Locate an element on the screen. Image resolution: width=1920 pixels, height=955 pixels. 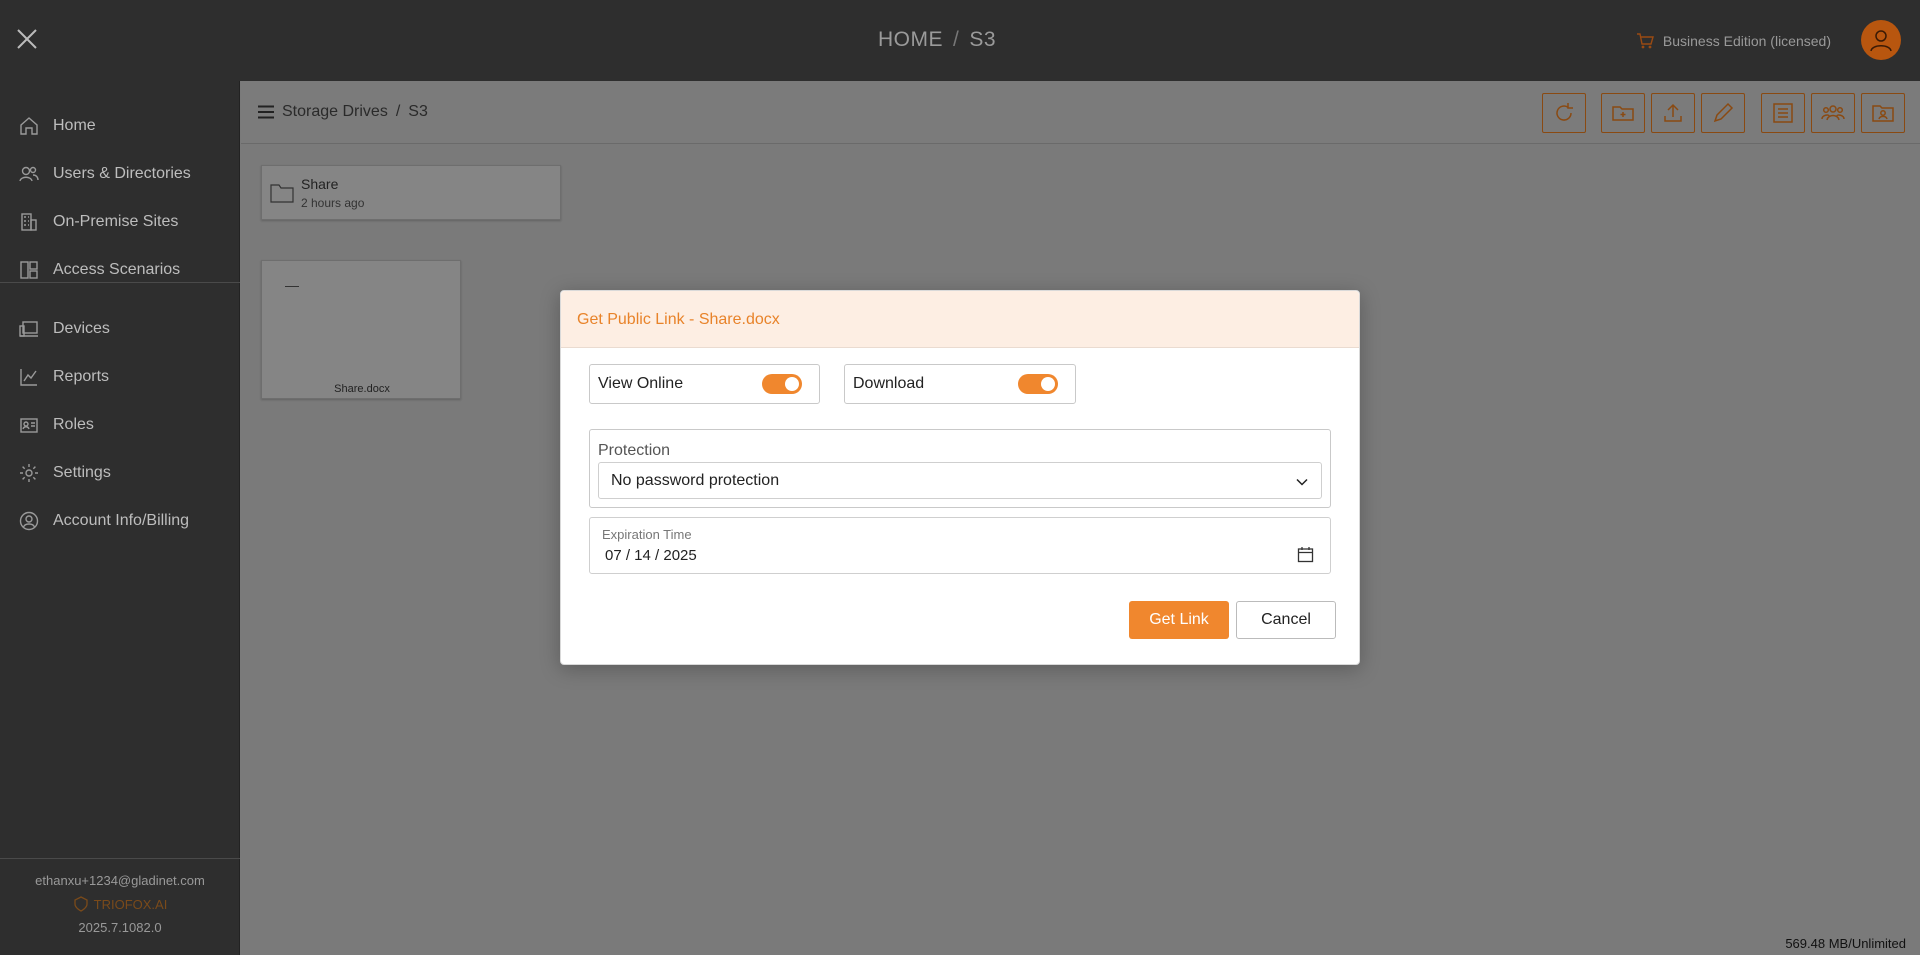
user-icon is located at coordinates (1881, 41).